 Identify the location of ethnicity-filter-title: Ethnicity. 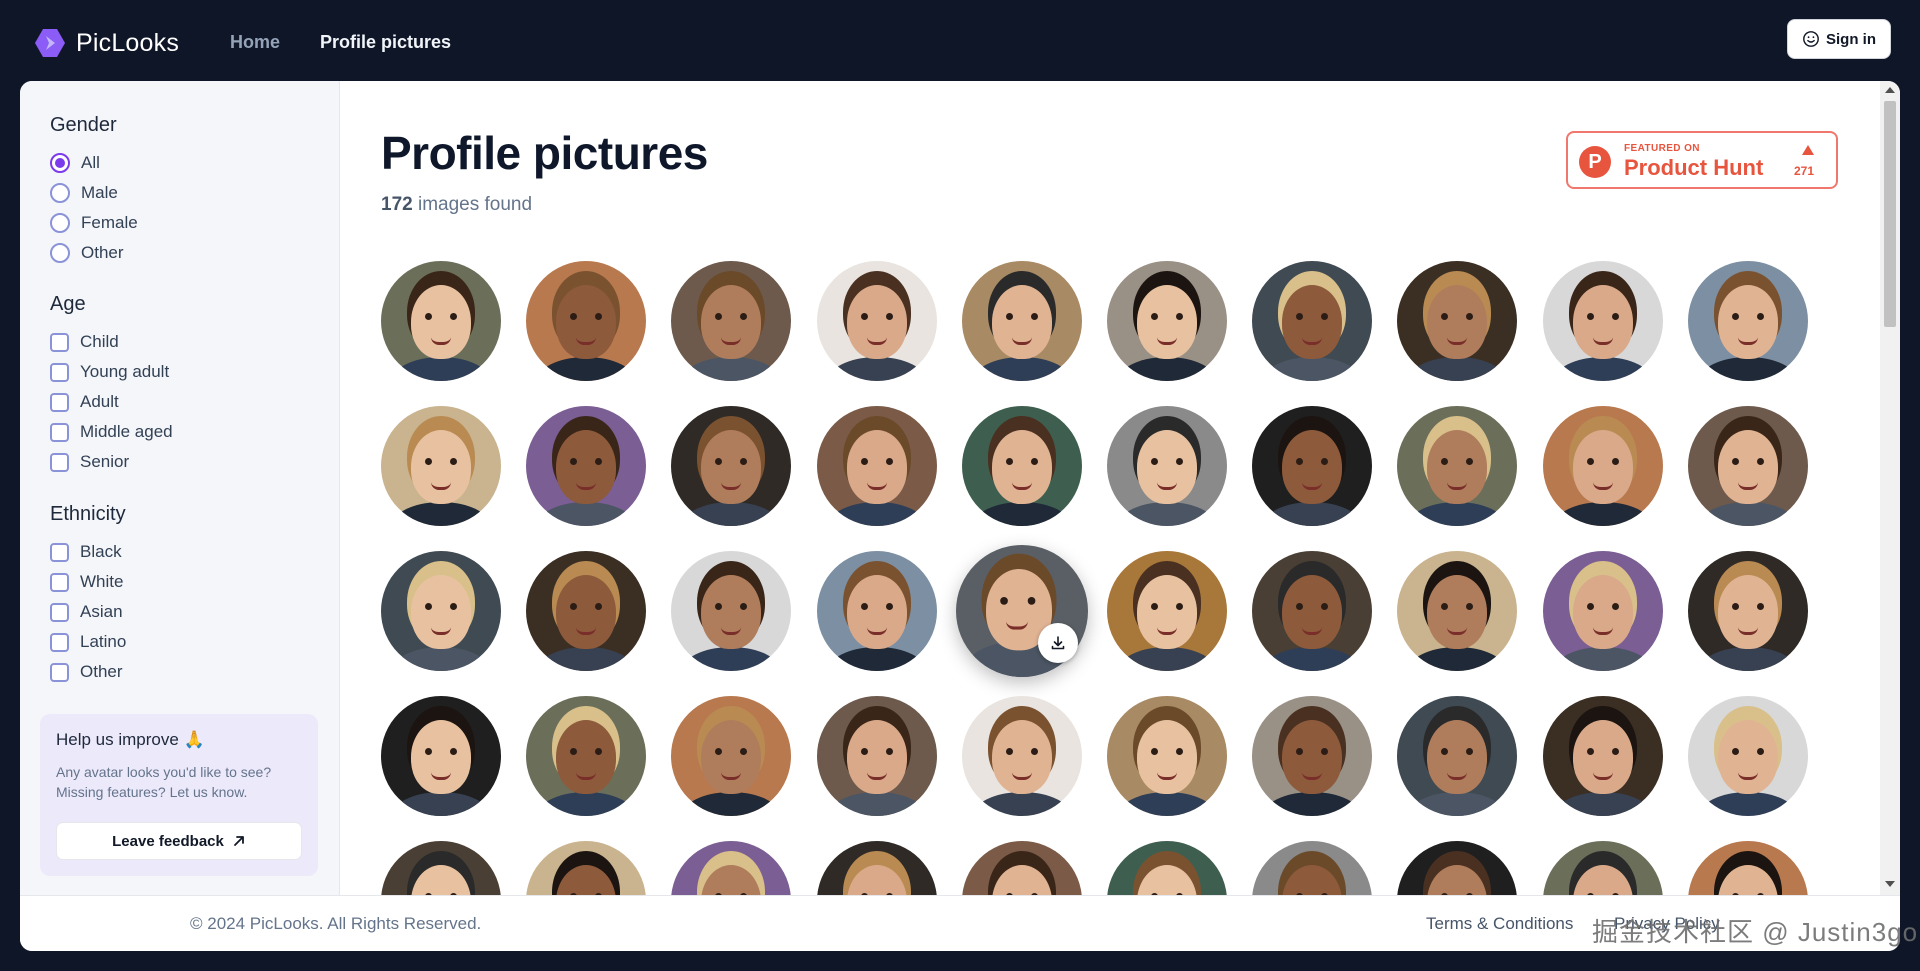
(88, 514).